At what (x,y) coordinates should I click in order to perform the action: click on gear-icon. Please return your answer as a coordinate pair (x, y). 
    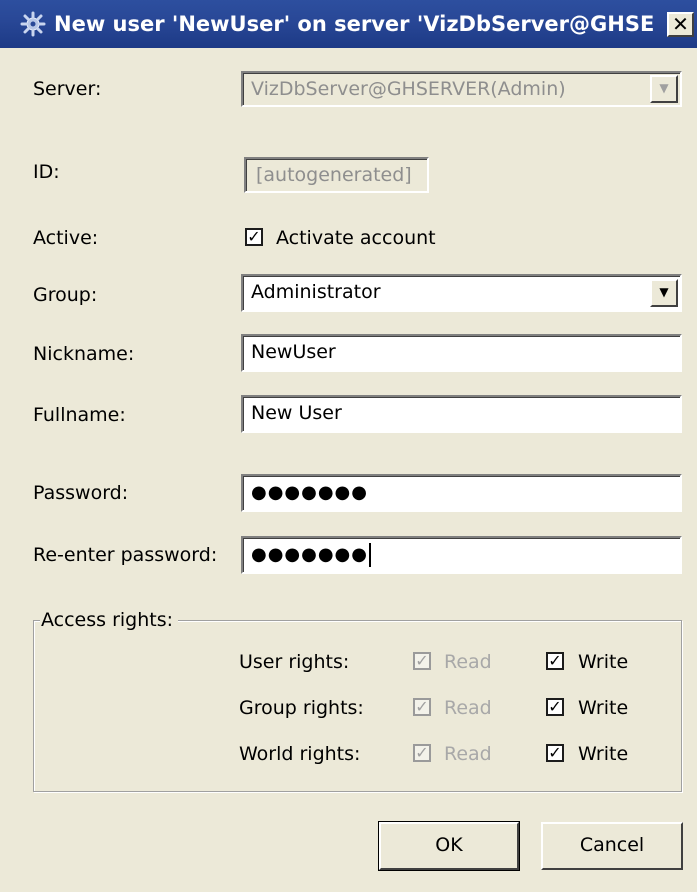
    Looking at the image, I should click on (33, 24).